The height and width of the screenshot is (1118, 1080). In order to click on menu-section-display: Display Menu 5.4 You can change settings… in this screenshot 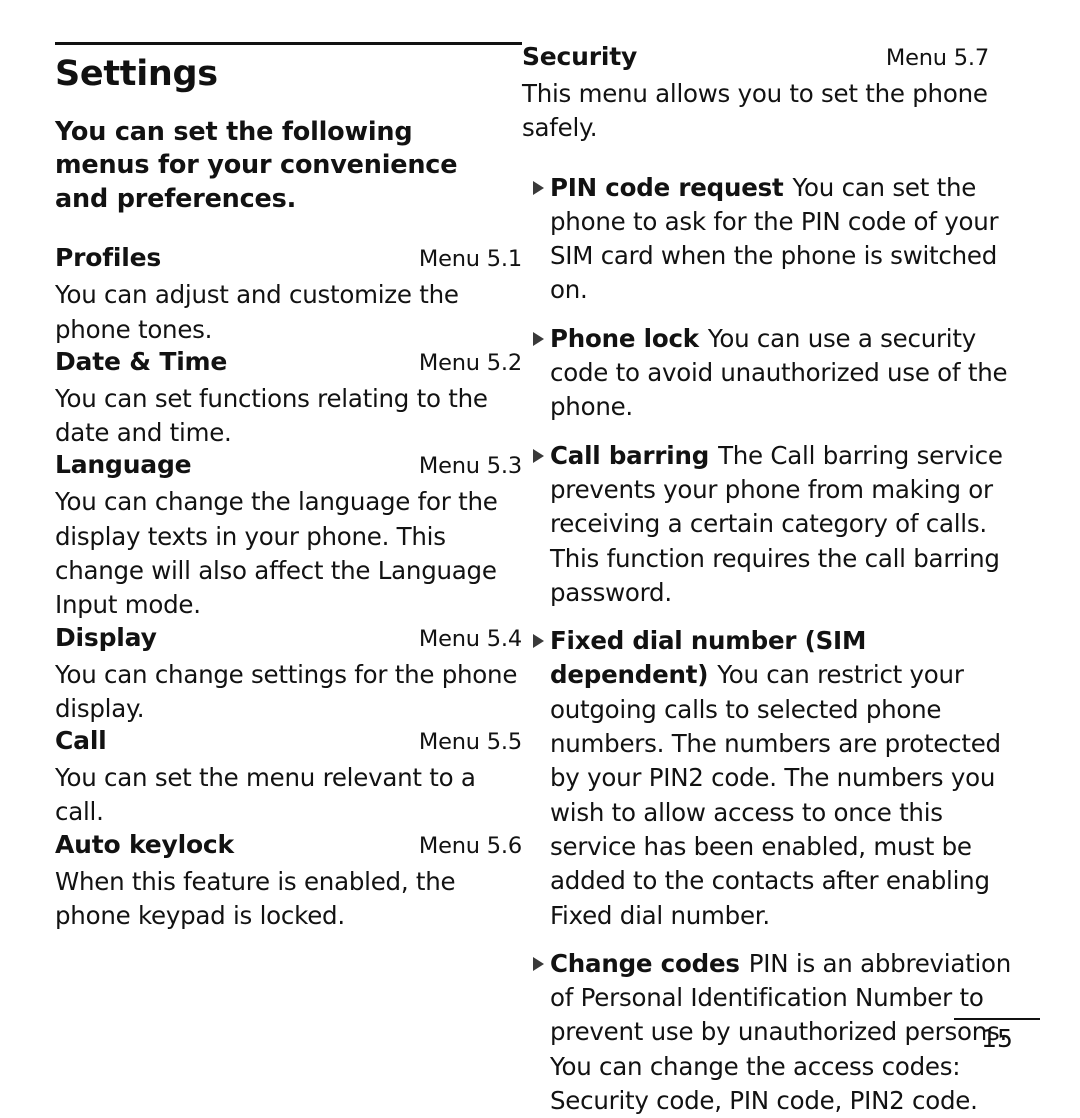, I will do `click(288, 675)`.